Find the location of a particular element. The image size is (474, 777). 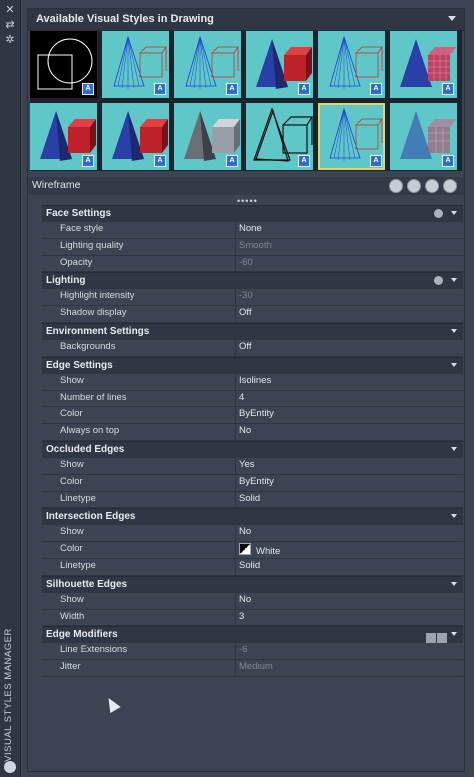

section-header: Edge Settings is located at coordinates (252, 365).